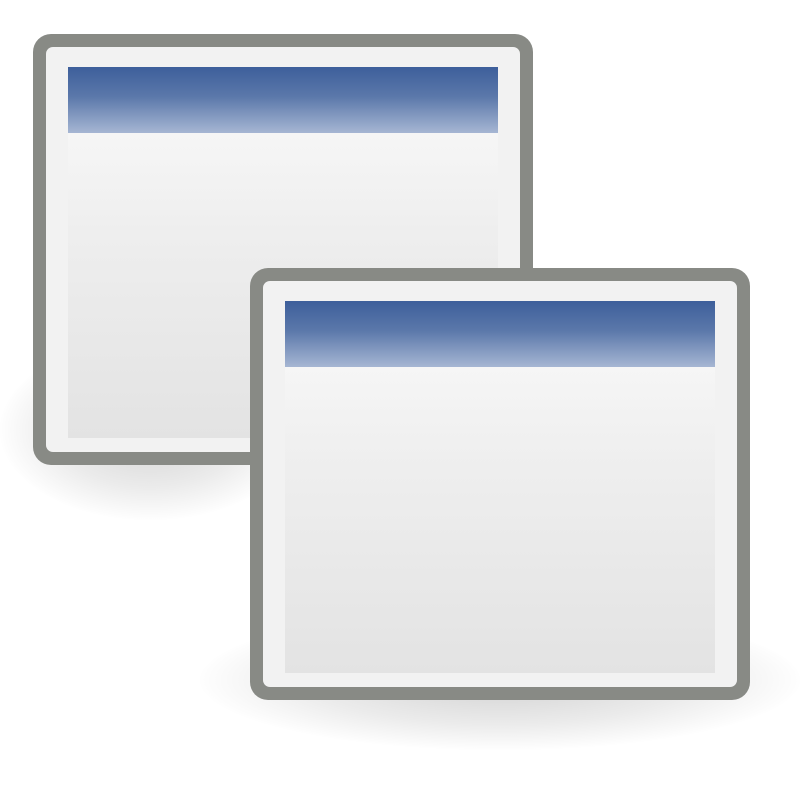 The width and height of the screenshot is (800, 800). What do you see at coordinates (500, 334) in the screenshot?
I see `front-window-titlebar` at bounding box center [500, 334].